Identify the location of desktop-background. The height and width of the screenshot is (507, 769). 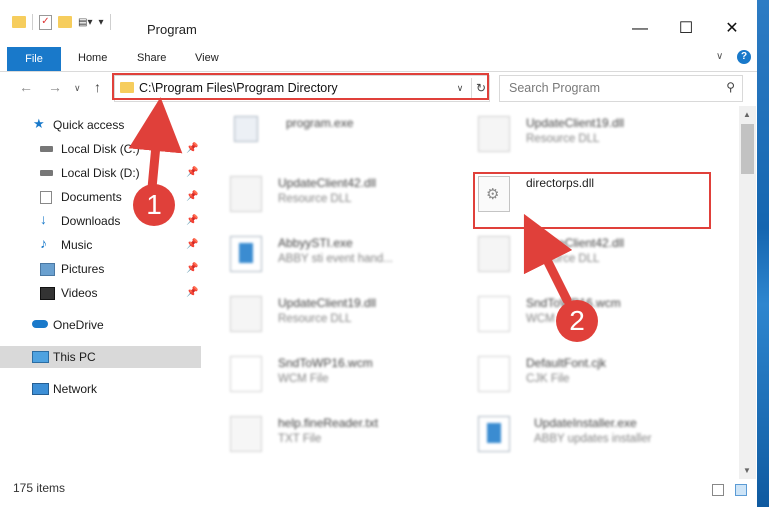
(763, 253).